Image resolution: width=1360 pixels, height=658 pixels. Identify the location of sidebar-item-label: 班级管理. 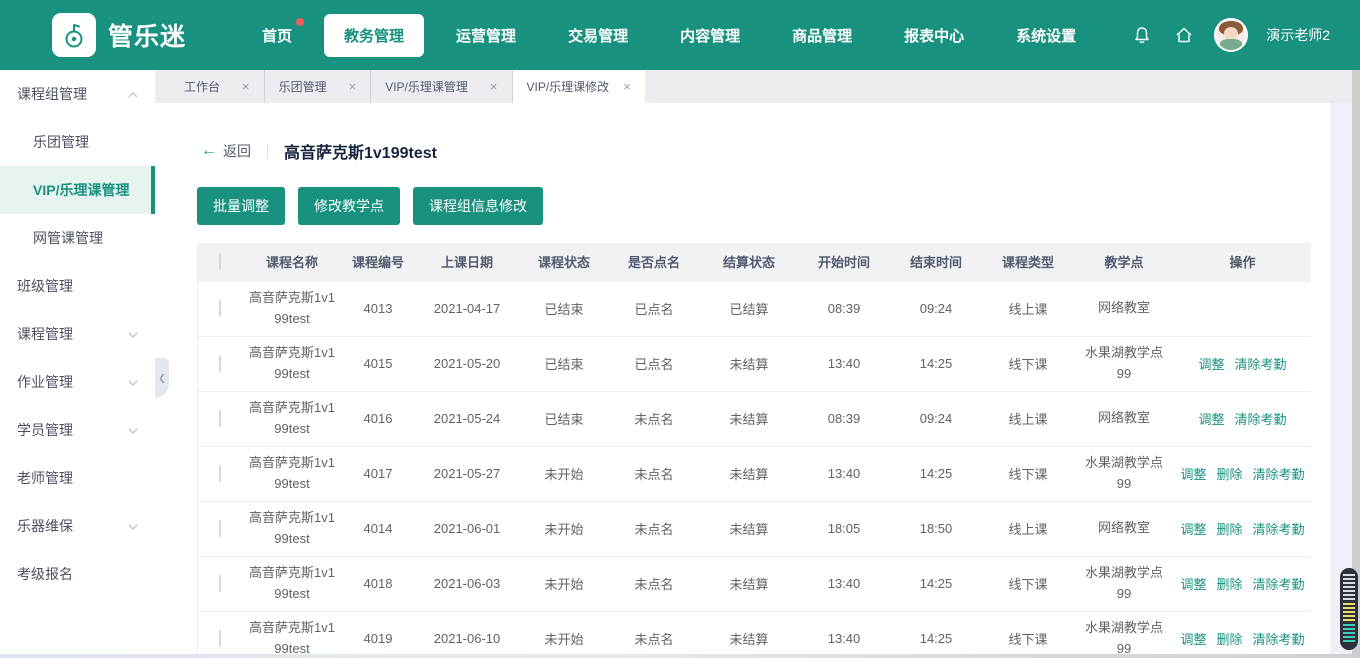
(45, 286).